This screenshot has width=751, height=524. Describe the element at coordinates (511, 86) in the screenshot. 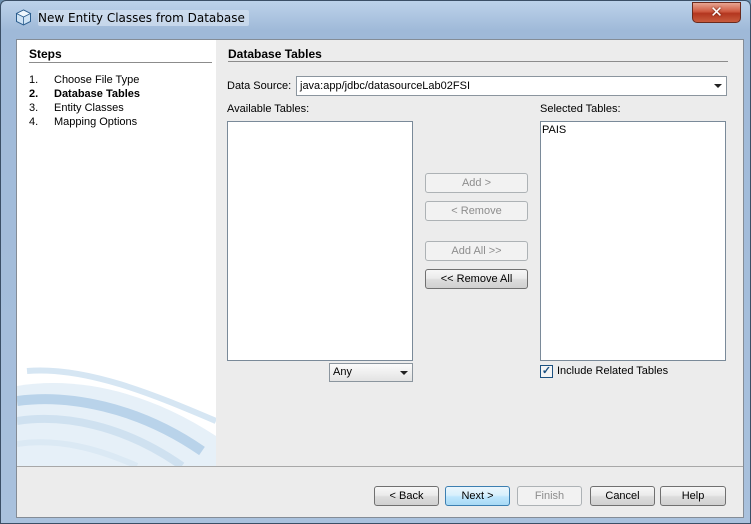

I see `data-source-combo: java:app/jdbc/datasourceLab02FSI` at that location.